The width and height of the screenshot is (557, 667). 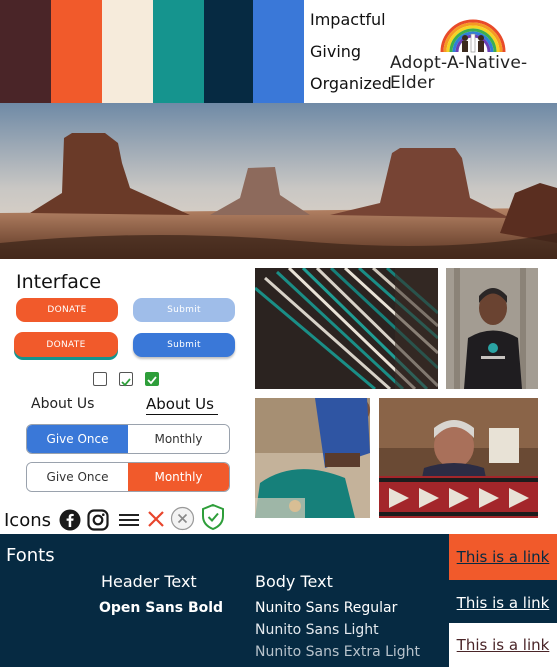 What do you see at coordinates (30, 555) in the screenshot?
I see `fonts-title: Fonts` at bounding box center [30, 555].